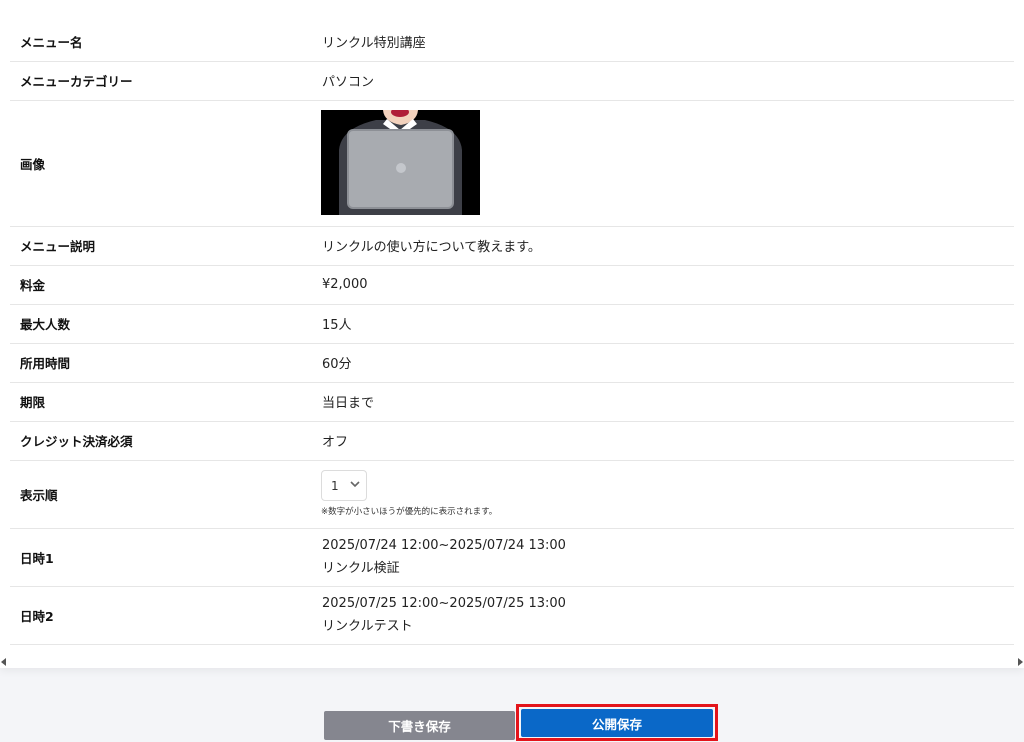 The width and height of the screenshot is (1024, 742). I want to click on label-display-order: 表示順, so click(39, 495).